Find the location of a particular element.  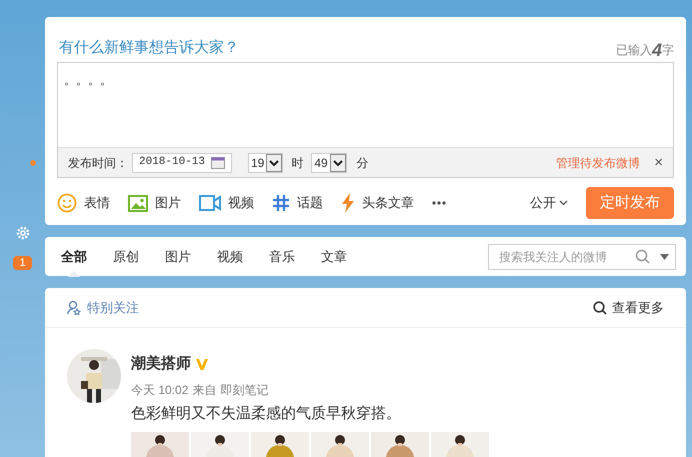

feed-tab: 图片 is located at coordinates (178, 256).